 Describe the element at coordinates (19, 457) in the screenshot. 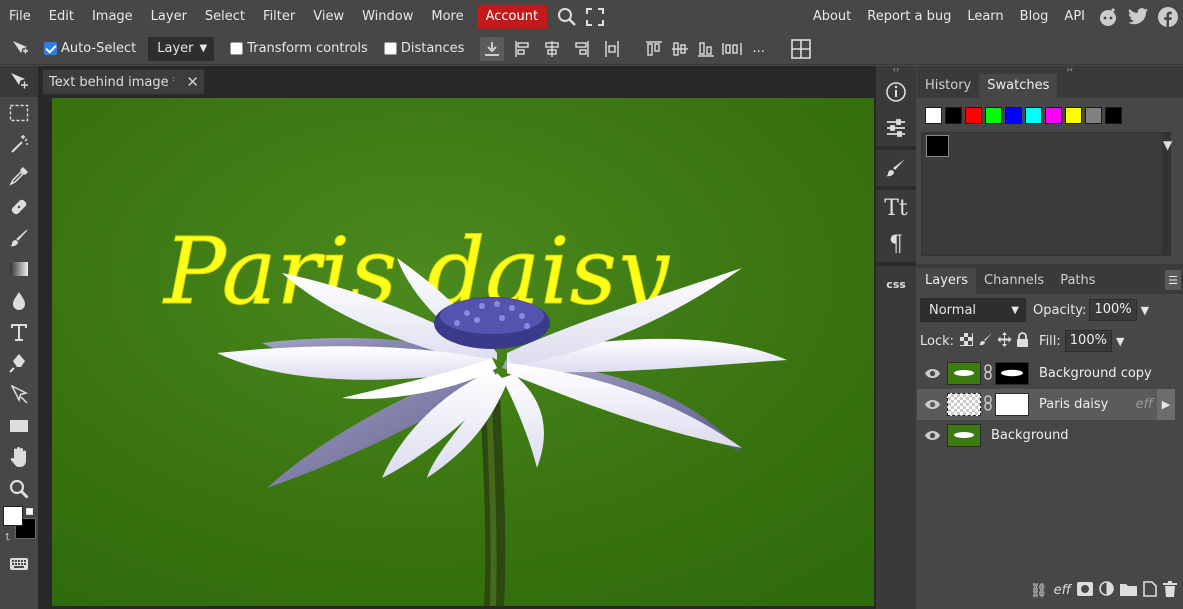

I see `hand-tool` at that location.